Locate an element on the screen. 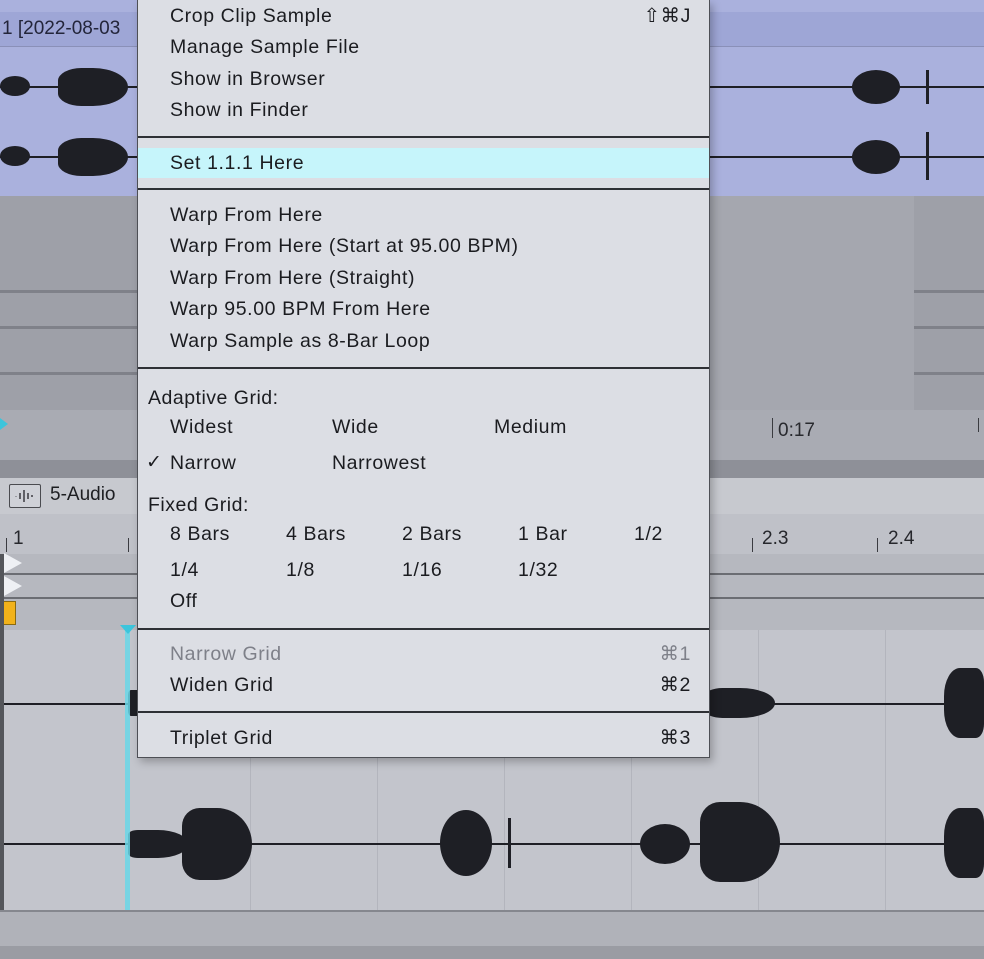 This screenshot has width=984, height=959. menu-item-label: Warp 95.00 BPM From Here is located at coordinates (300, 309).